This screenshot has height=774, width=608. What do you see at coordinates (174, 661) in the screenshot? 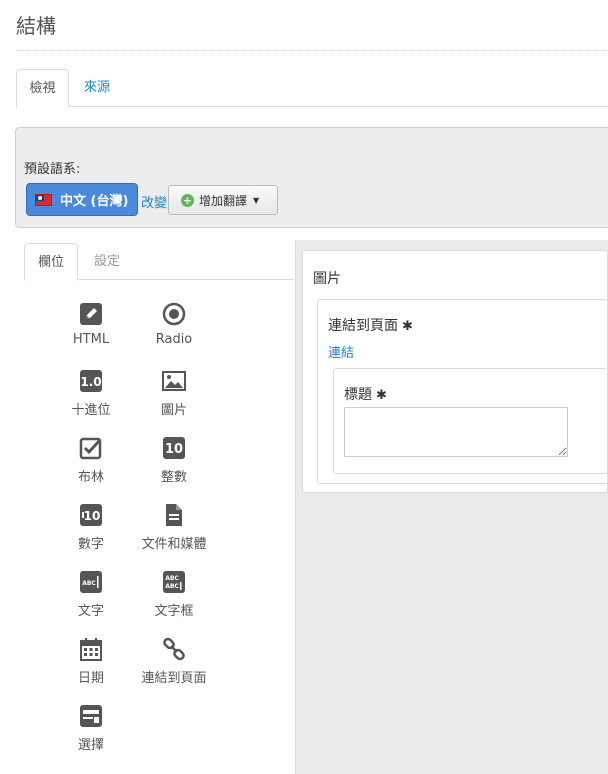
I see `field-link-to-page: 連結到頁面` at bounding box center [174, 661].